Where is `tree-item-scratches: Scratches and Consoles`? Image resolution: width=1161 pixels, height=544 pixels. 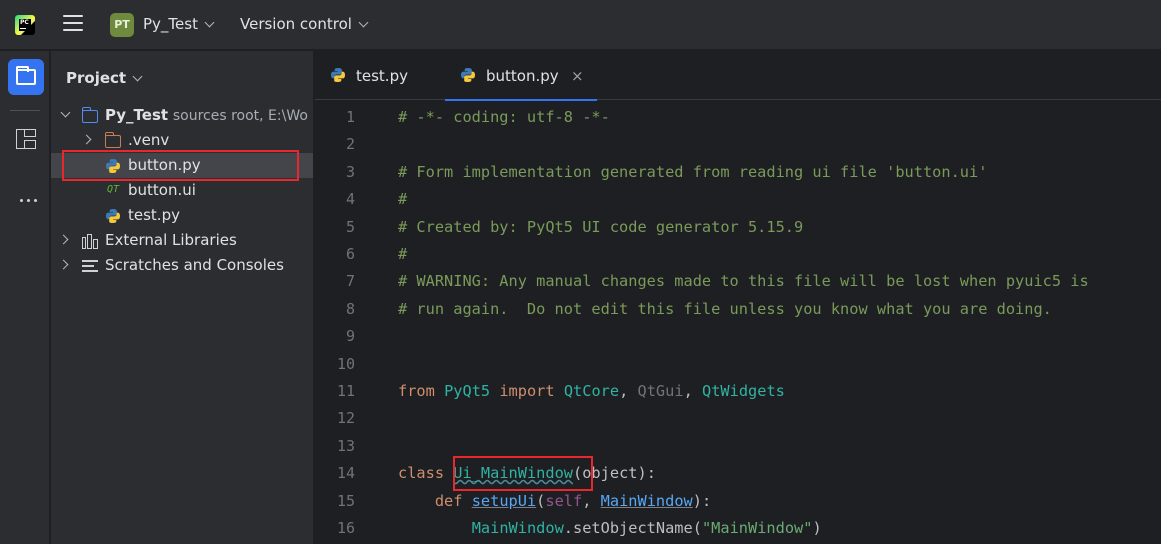
tree-item-scratches: Scratches and Consoles is located at coordinates (182, 265).